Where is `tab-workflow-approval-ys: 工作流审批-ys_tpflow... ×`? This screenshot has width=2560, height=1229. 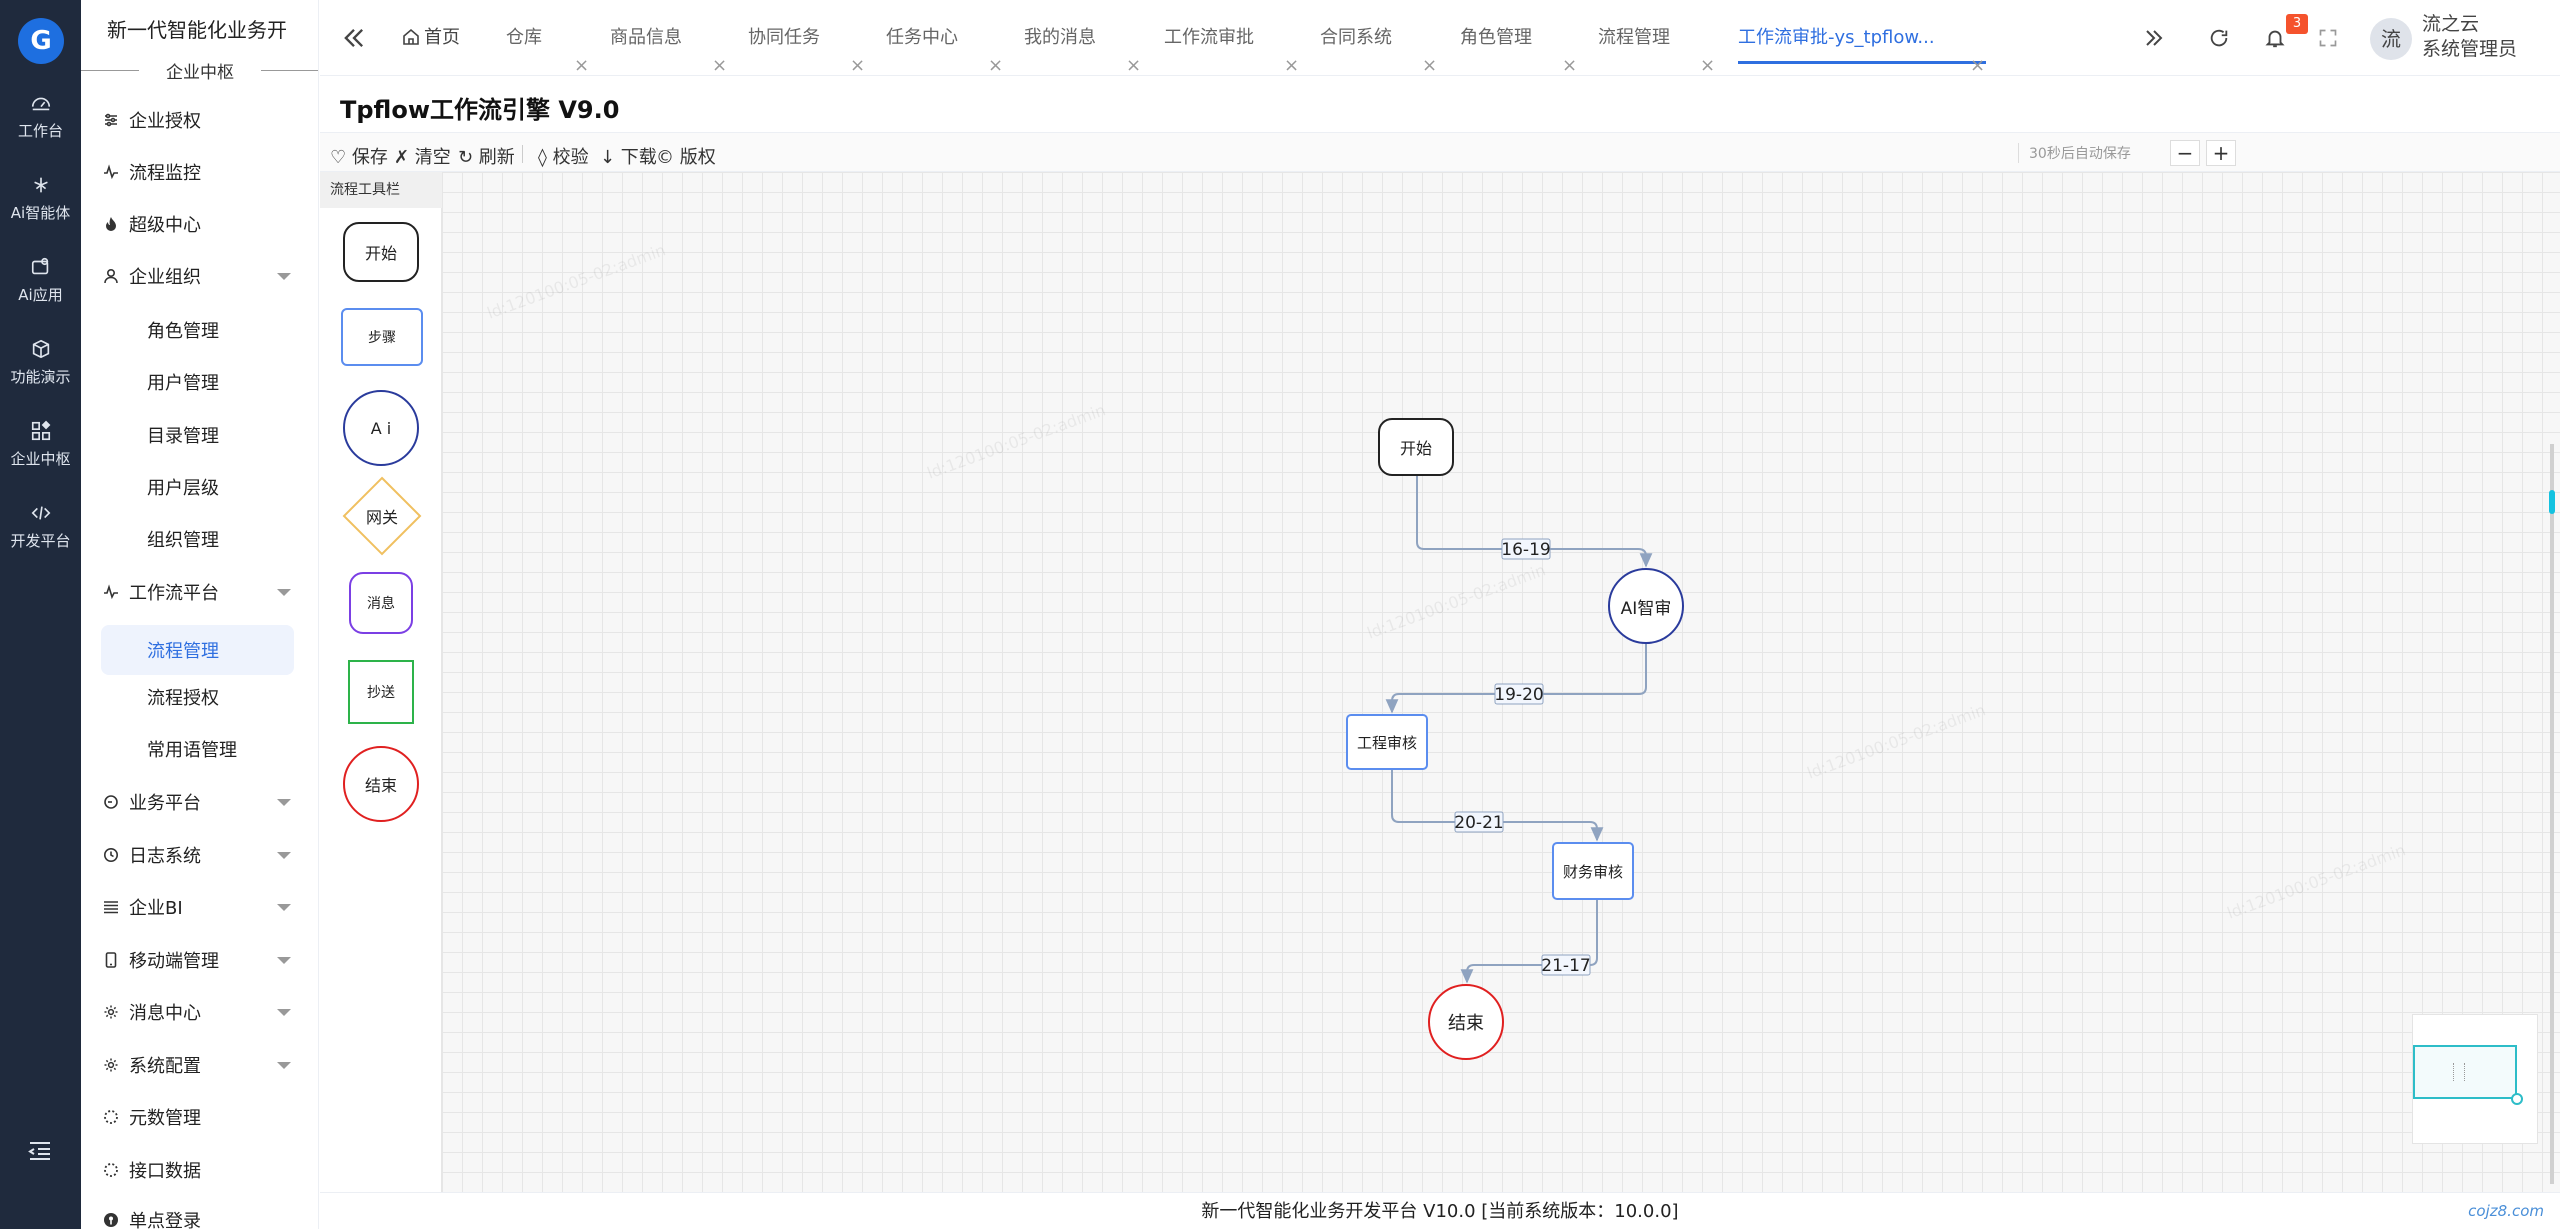
tab-workflow-approval-ys: 工作流审批-ys_tpflow... × is located at coordinates (1858, 38).